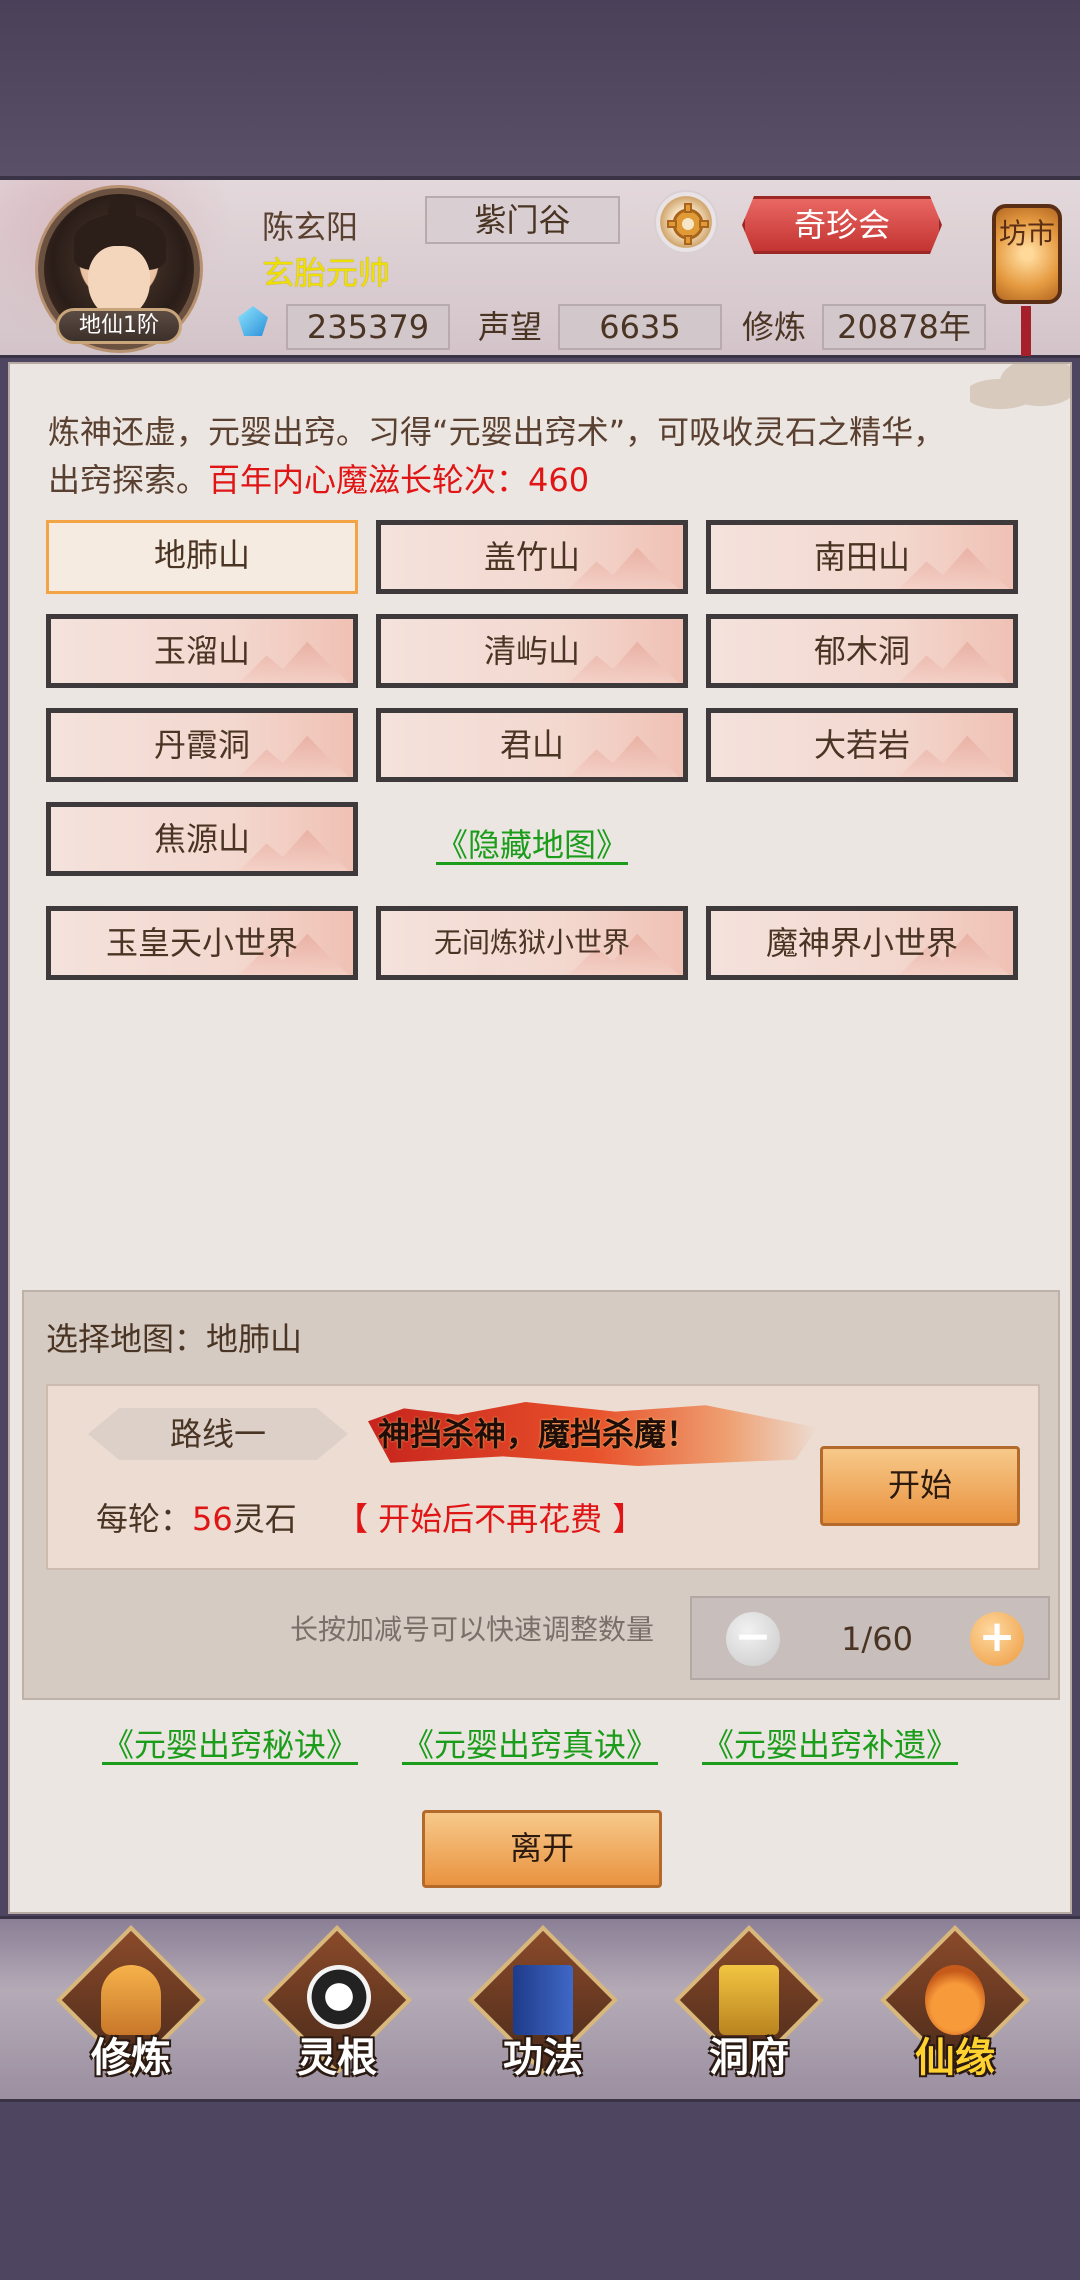 The height and width of the screenshot is (2280, 1080). What do you see at coordinates (122, 211) in the screenshot?
I see `avatar-bun` at bounding box center [122, 211].